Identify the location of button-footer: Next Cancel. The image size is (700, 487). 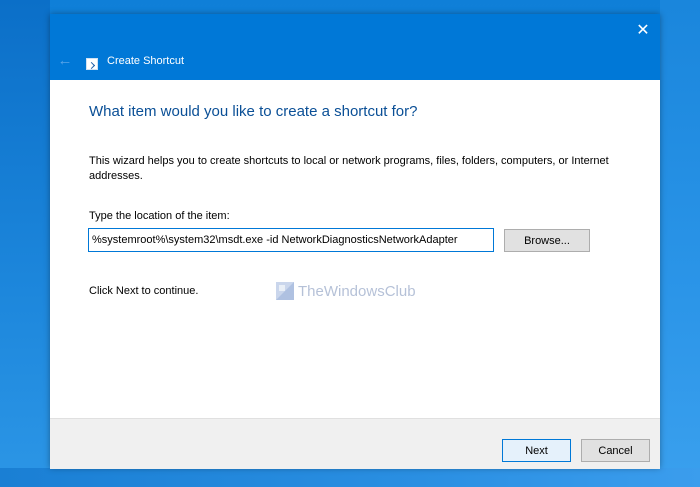
(355, 443).